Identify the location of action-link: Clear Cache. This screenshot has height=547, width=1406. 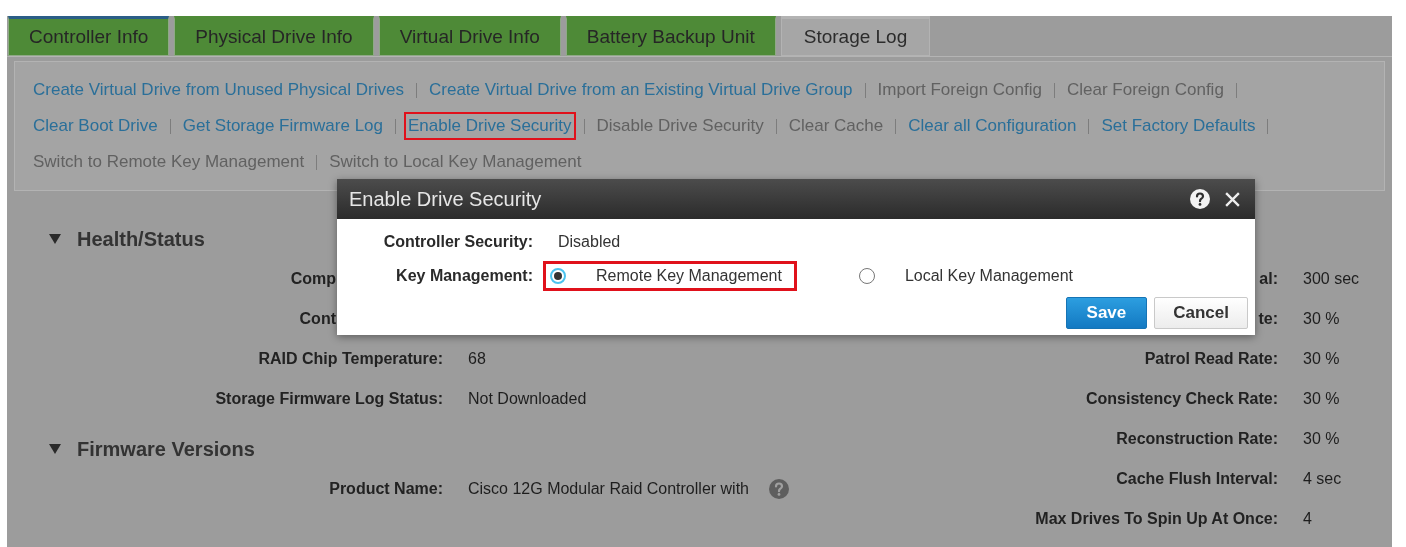
(836, 126).